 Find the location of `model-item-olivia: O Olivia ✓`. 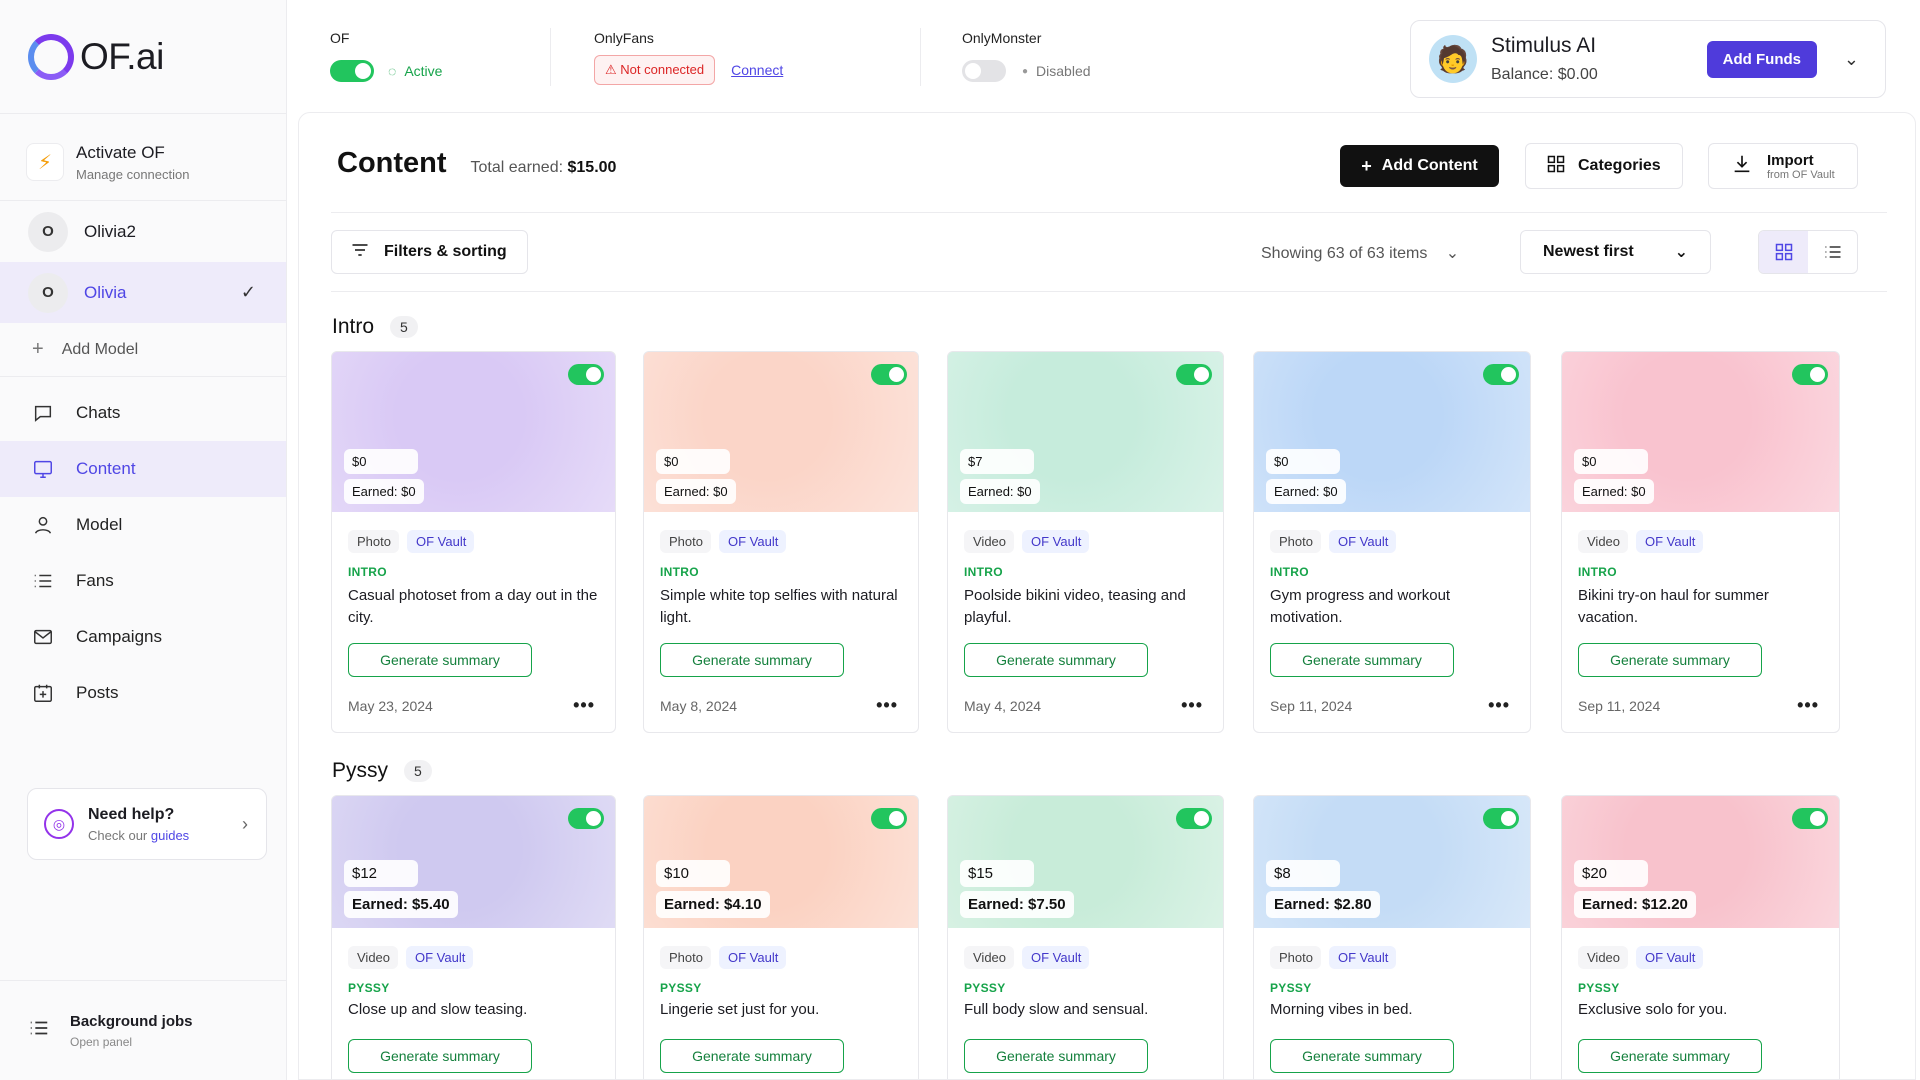

model-item-olivia: O Olivia ✓ is located at coordinates (143, 292).